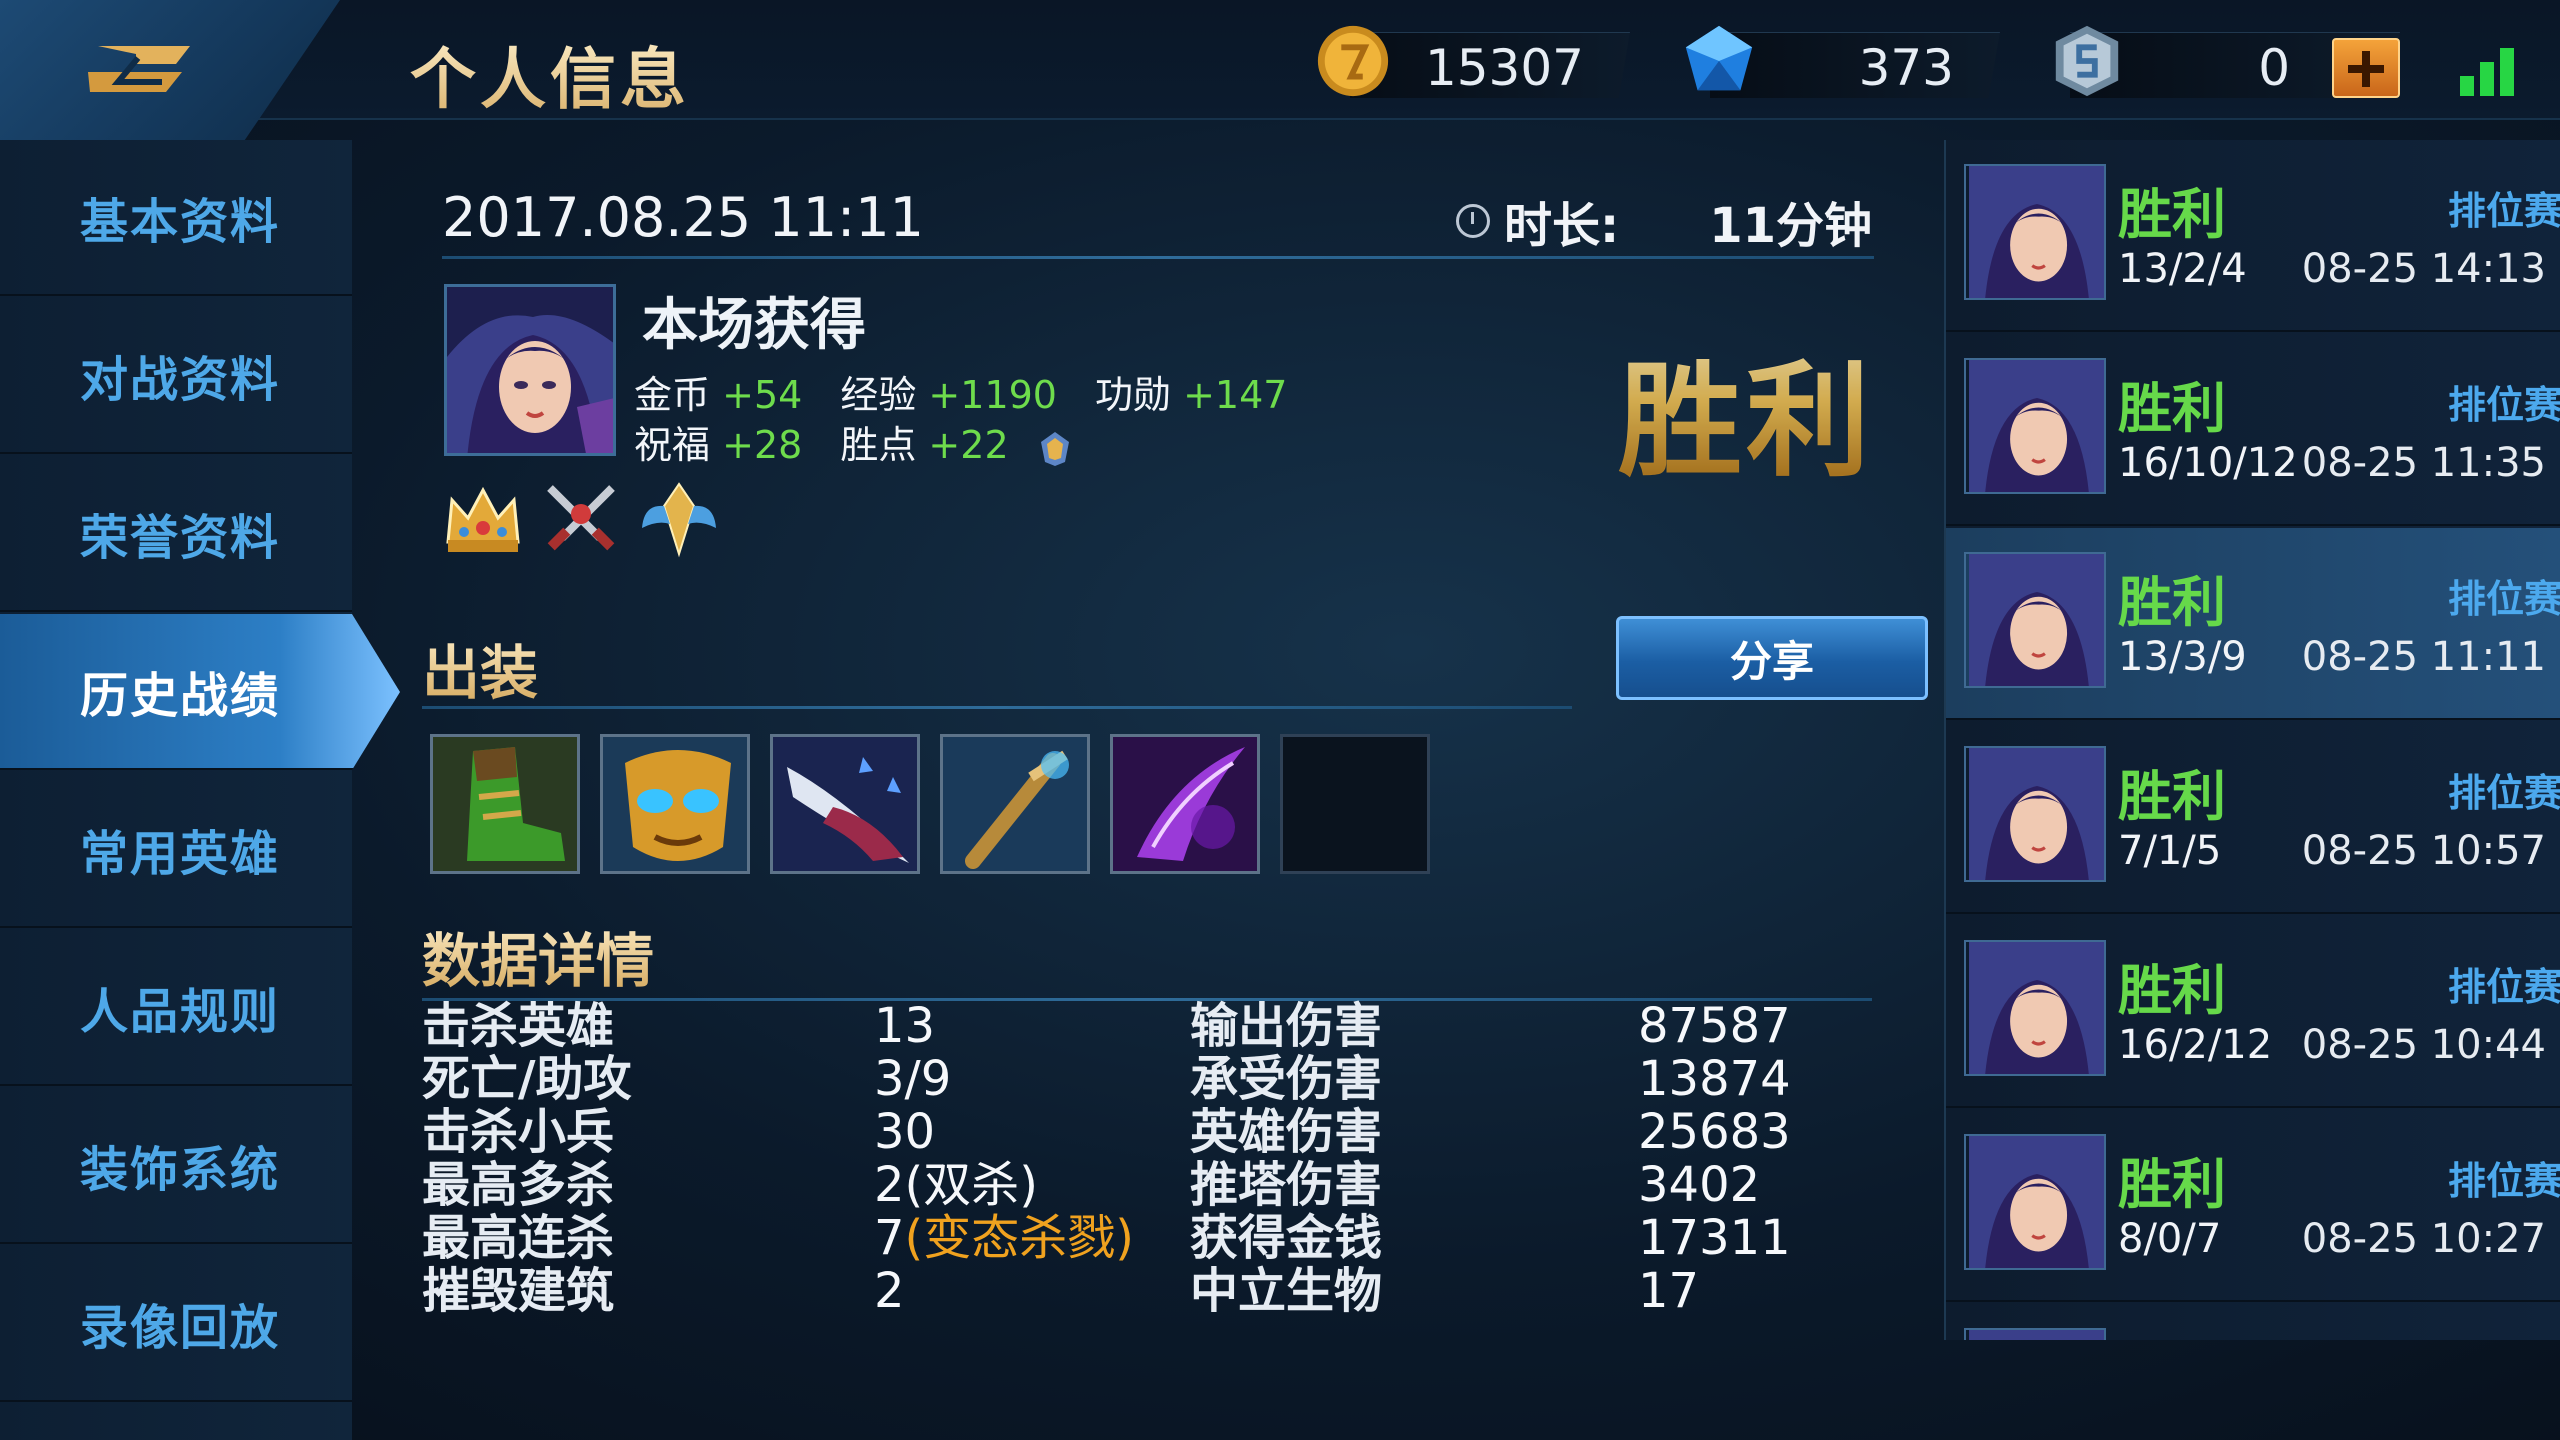 The width and height of the screenshot is (2560, 1440). Describe the element at coordinates (2253, 1206) in the screenshot. I see `history-item: 胜利 排位赛 8/0/7 08-25 10:27` at that location.